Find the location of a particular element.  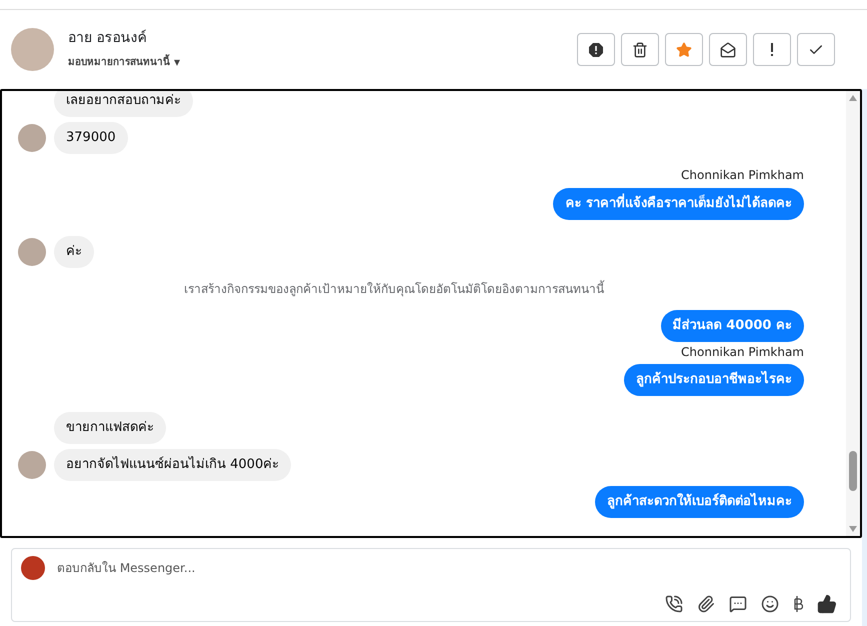

star-icon is located at coordinates (684, 50).